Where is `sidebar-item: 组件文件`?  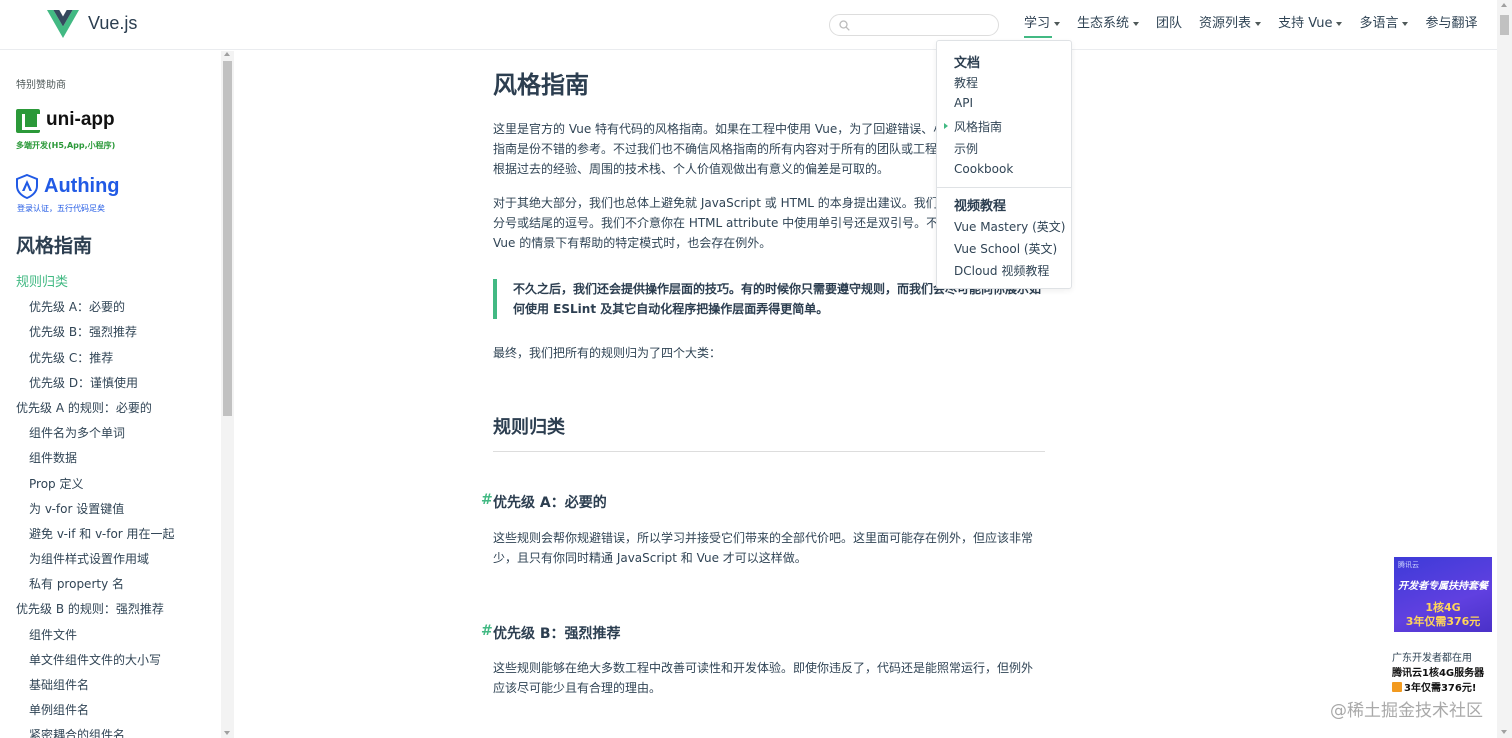
sidebar-item: 组件文件 is located at coordinates (117, 635).